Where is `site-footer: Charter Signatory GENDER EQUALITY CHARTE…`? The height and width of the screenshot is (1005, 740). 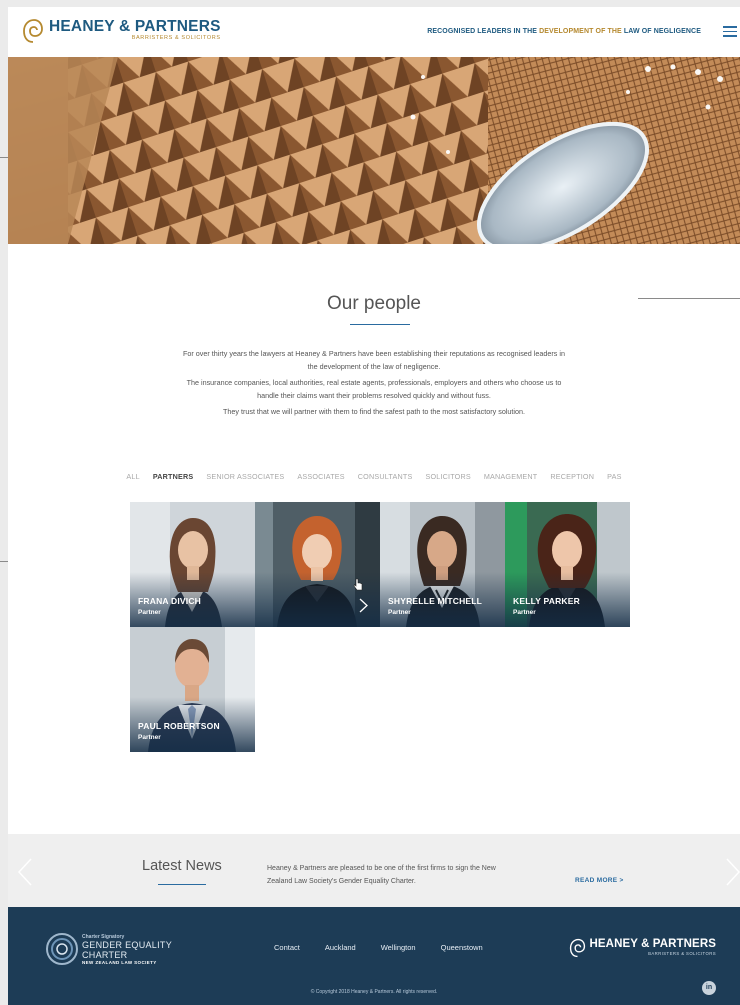 site-footer: Charter Signatory GENDER EQUALITY CHARTE… is located at coordinates (374, 956).